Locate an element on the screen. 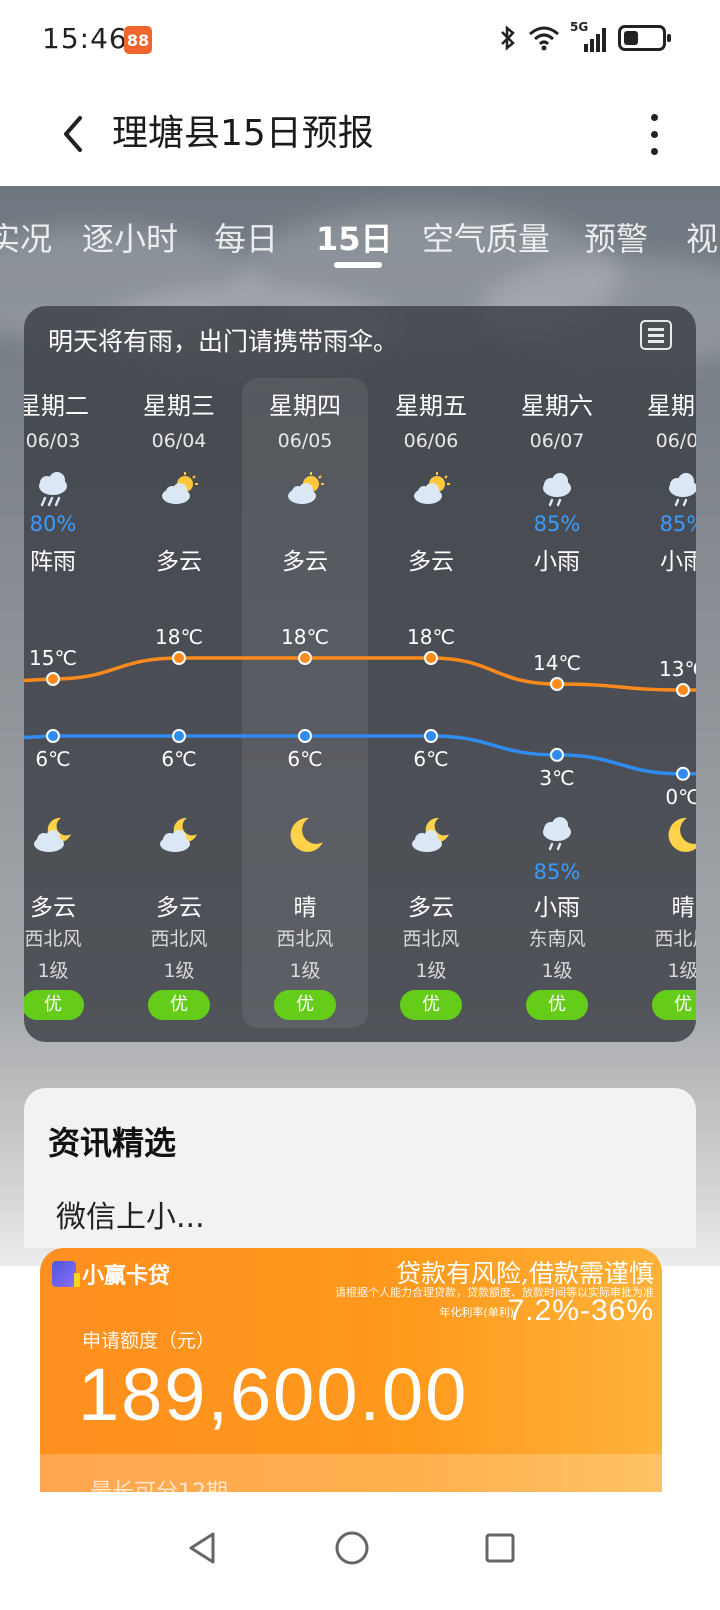 Image resolution: width=720 pixels, height=1610 pixels. ad-amount: 189,600.00 is located at coordinates (273, 1394).